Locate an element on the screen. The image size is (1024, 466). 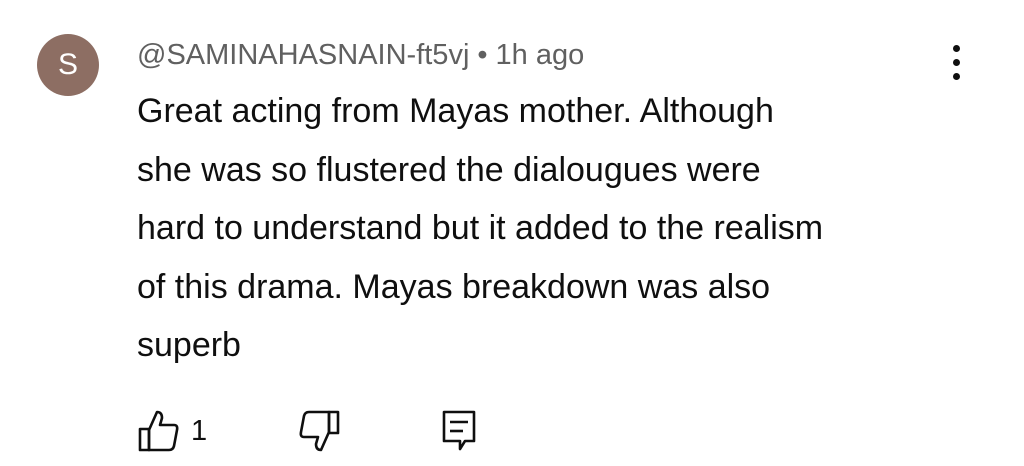
like-button: 1 is located at coordinates (172, 431).